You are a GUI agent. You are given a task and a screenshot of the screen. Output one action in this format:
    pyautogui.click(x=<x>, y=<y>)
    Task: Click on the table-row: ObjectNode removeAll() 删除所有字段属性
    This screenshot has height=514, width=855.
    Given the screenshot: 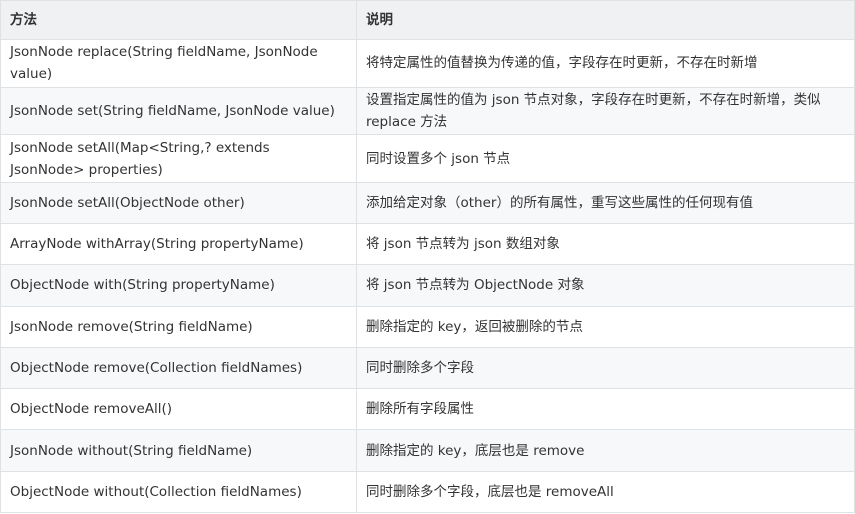 What is the action you would take?
    pyautogui.click(x=427, y=409)
    